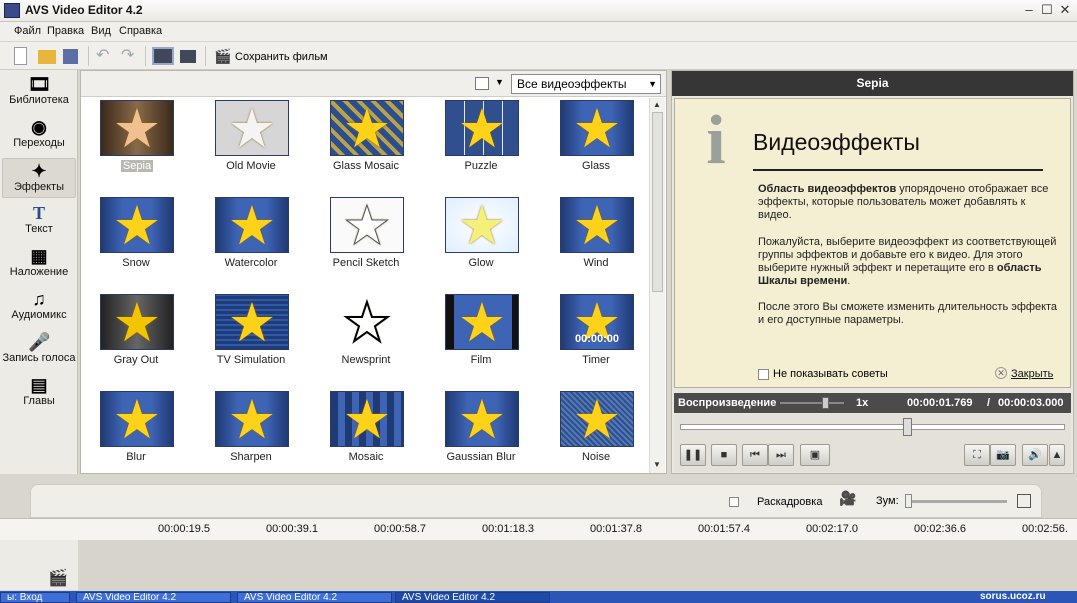 The height and width of the screenshot is (603, 1077). What do you see at coordinates (734, 502) in the screenshot?
I see `storyboard-toggle-icon` at bounding box center [734, 502].